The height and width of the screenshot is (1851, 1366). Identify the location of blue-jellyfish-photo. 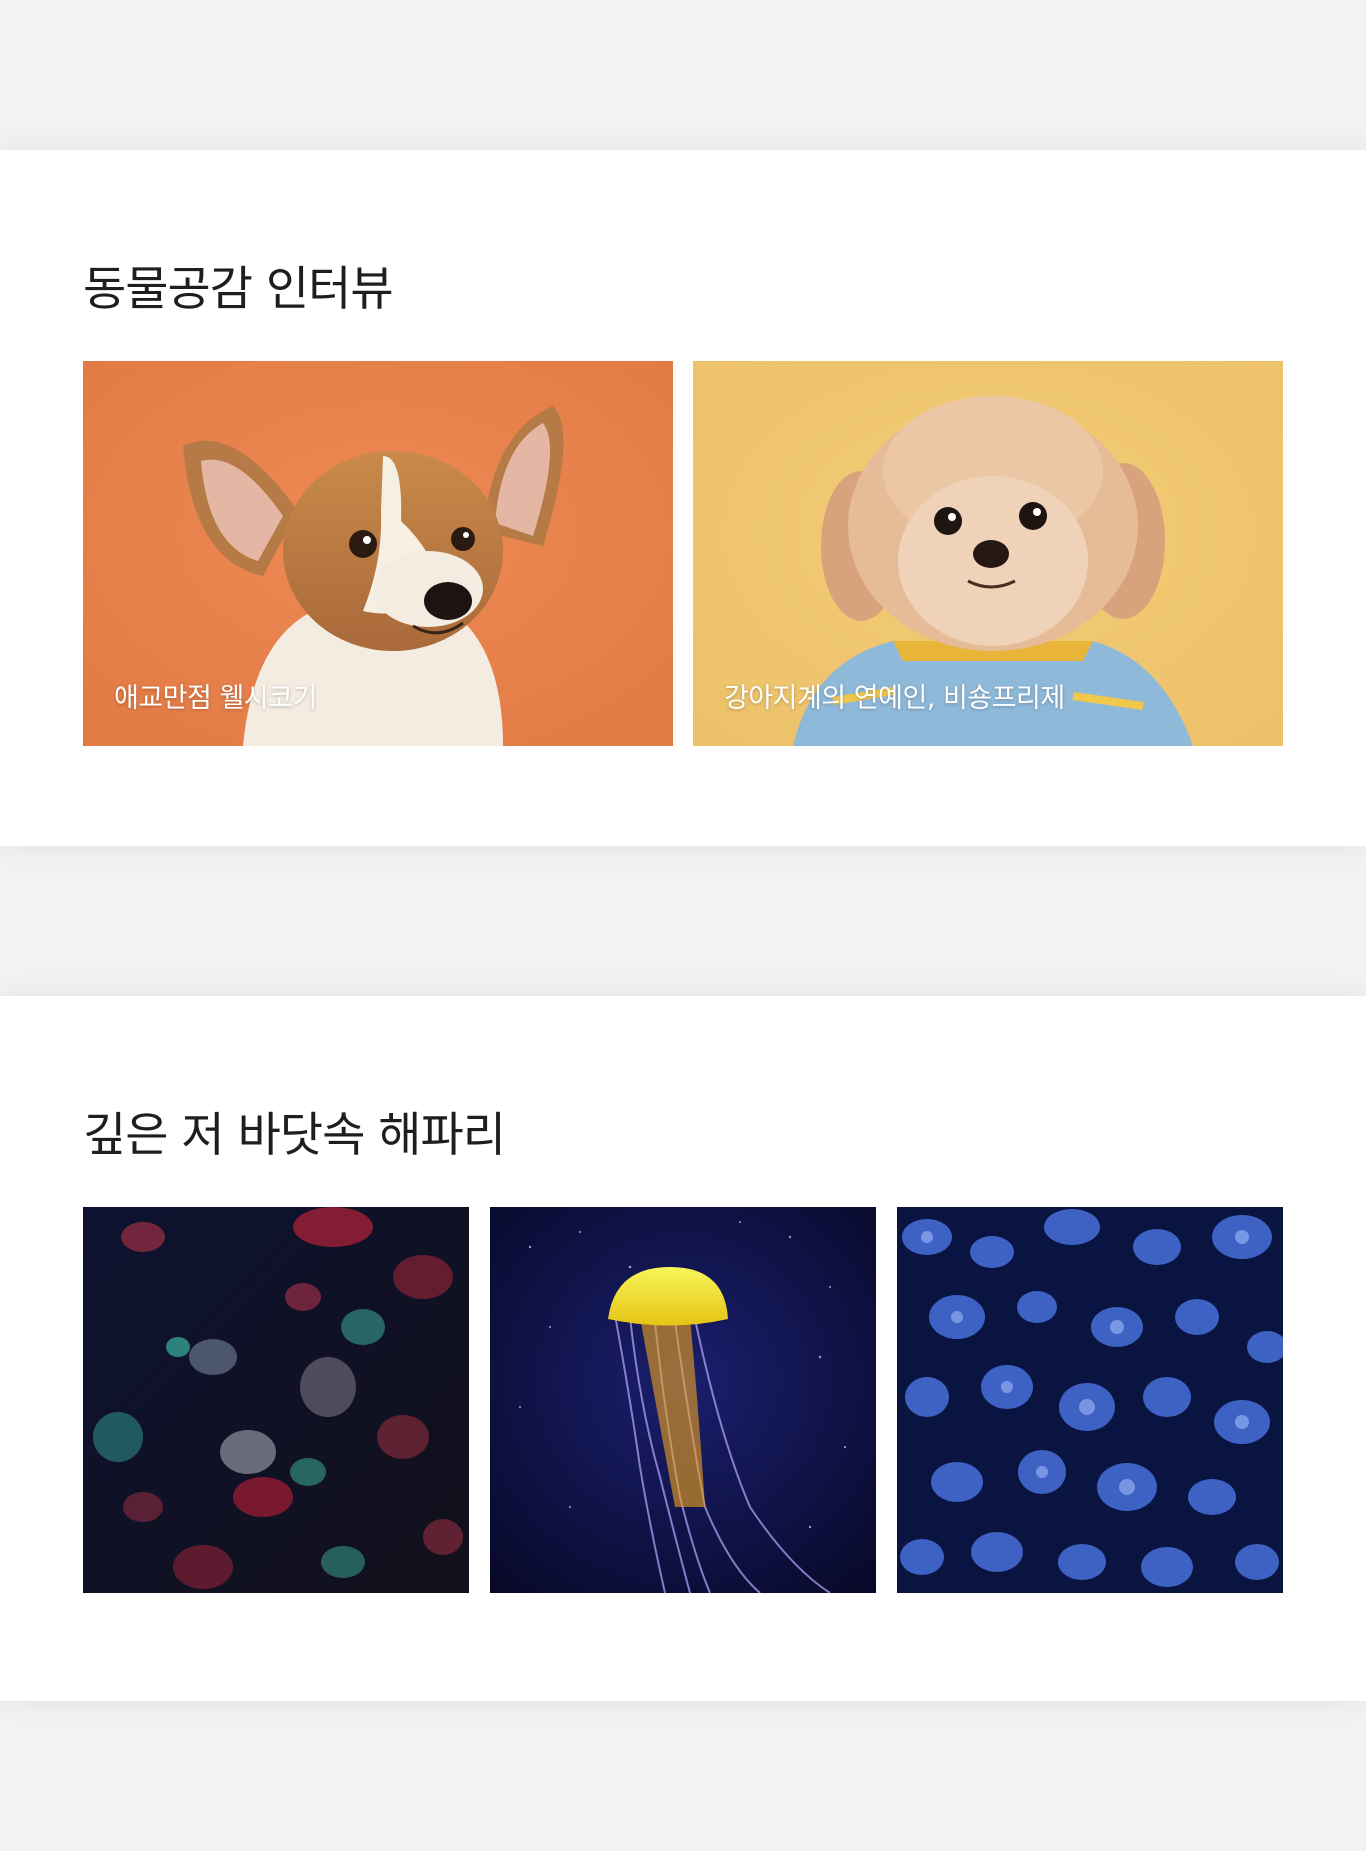
(1090, 1400).